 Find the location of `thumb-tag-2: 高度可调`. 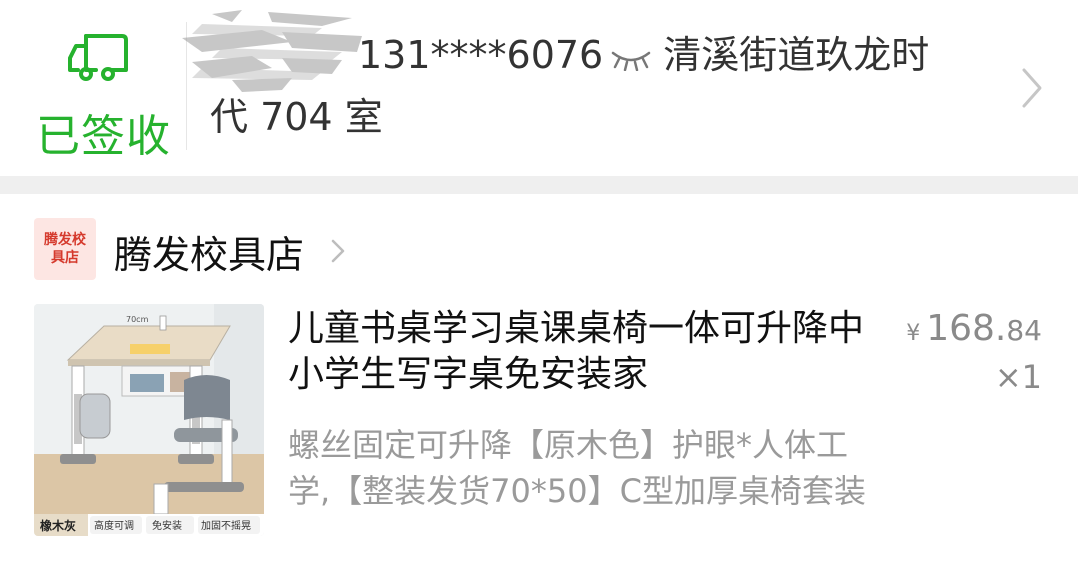

thumb-tag-2: 高度可调 is located at coordinates (114, 525).